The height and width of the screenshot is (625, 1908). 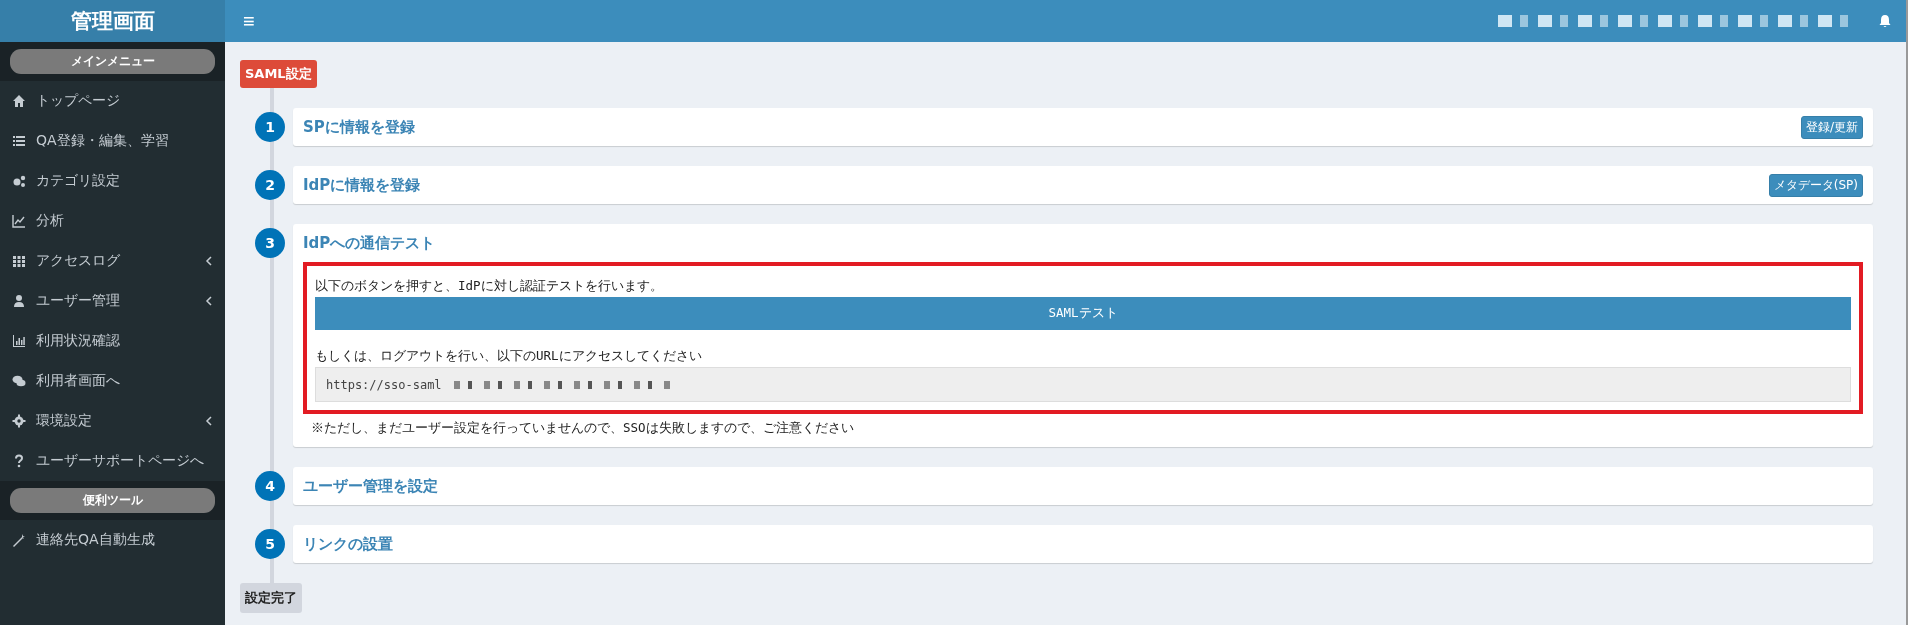 What do you see at coordinates (1815, 185) in the screenshot?
I see `step-button: メタデータ(SP)` at bounding box center [1815, 185].